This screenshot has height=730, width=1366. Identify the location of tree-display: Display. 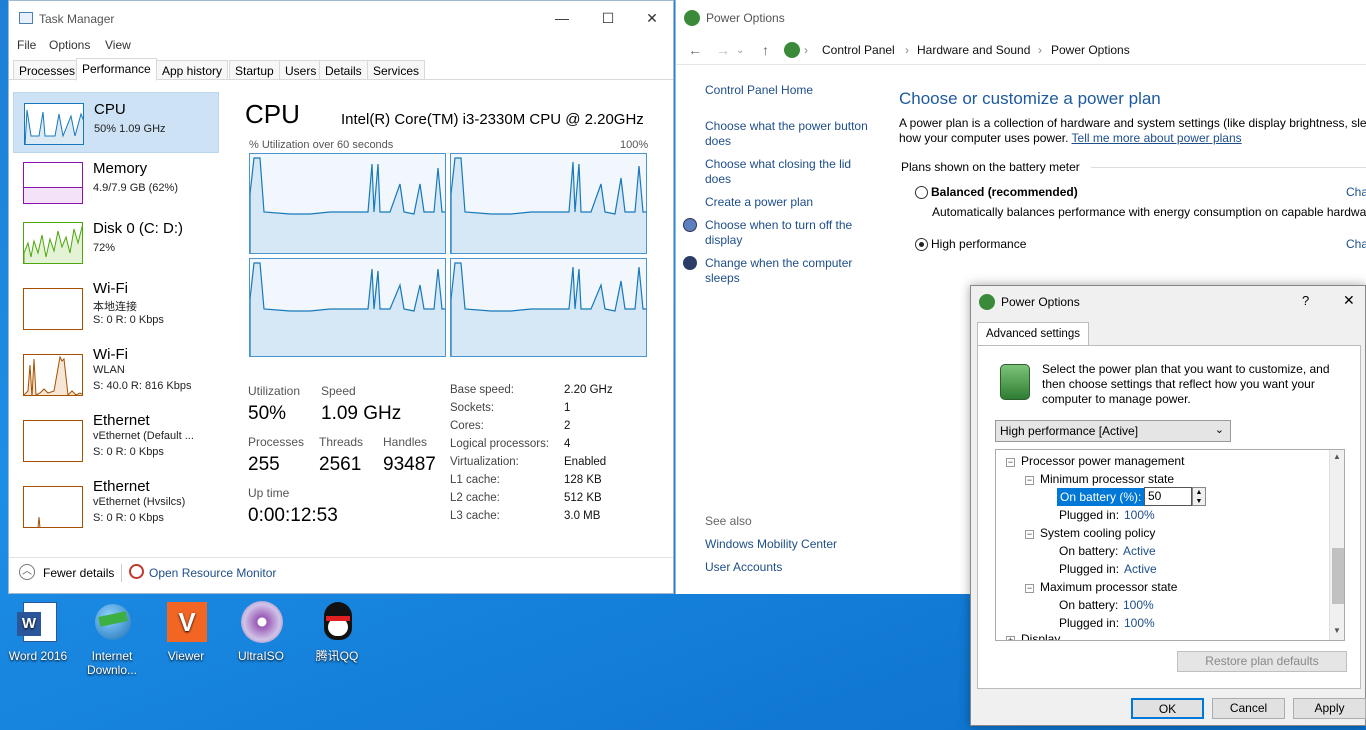
(1040, 636).